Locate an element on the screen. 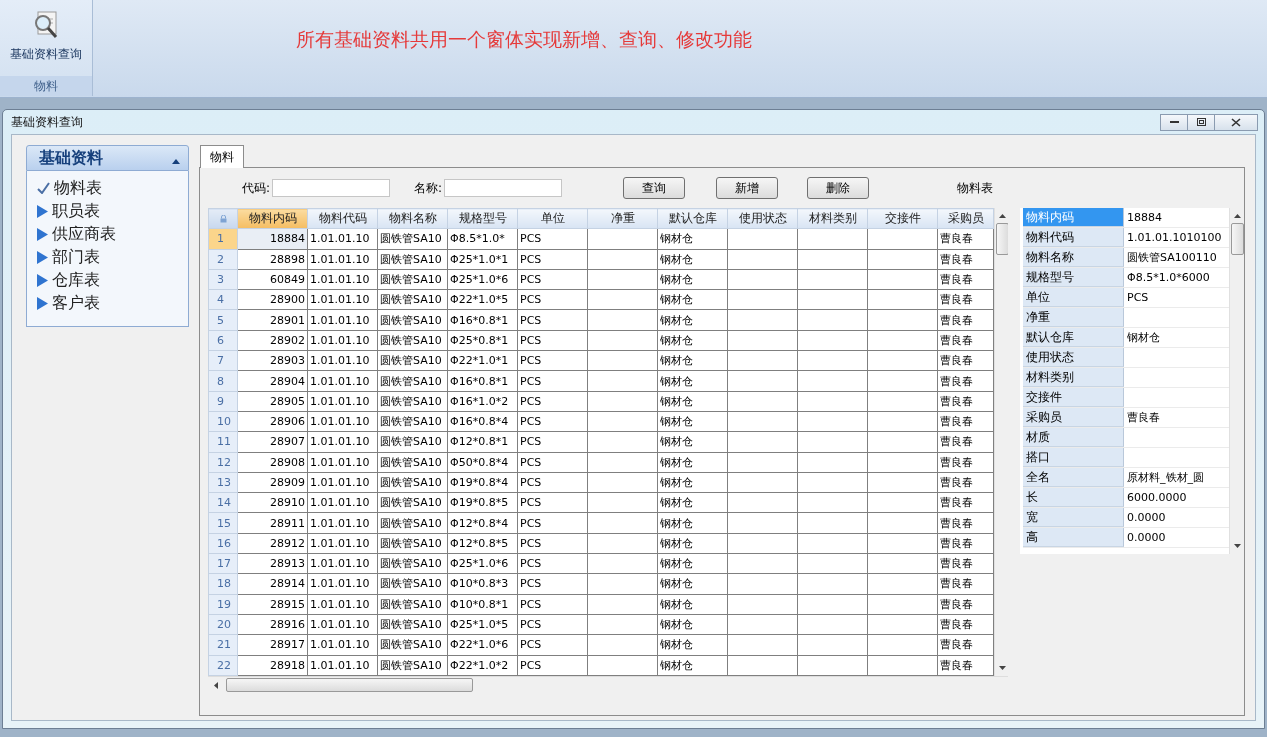  property-name: 长 is located at coordinates (1073, 497).